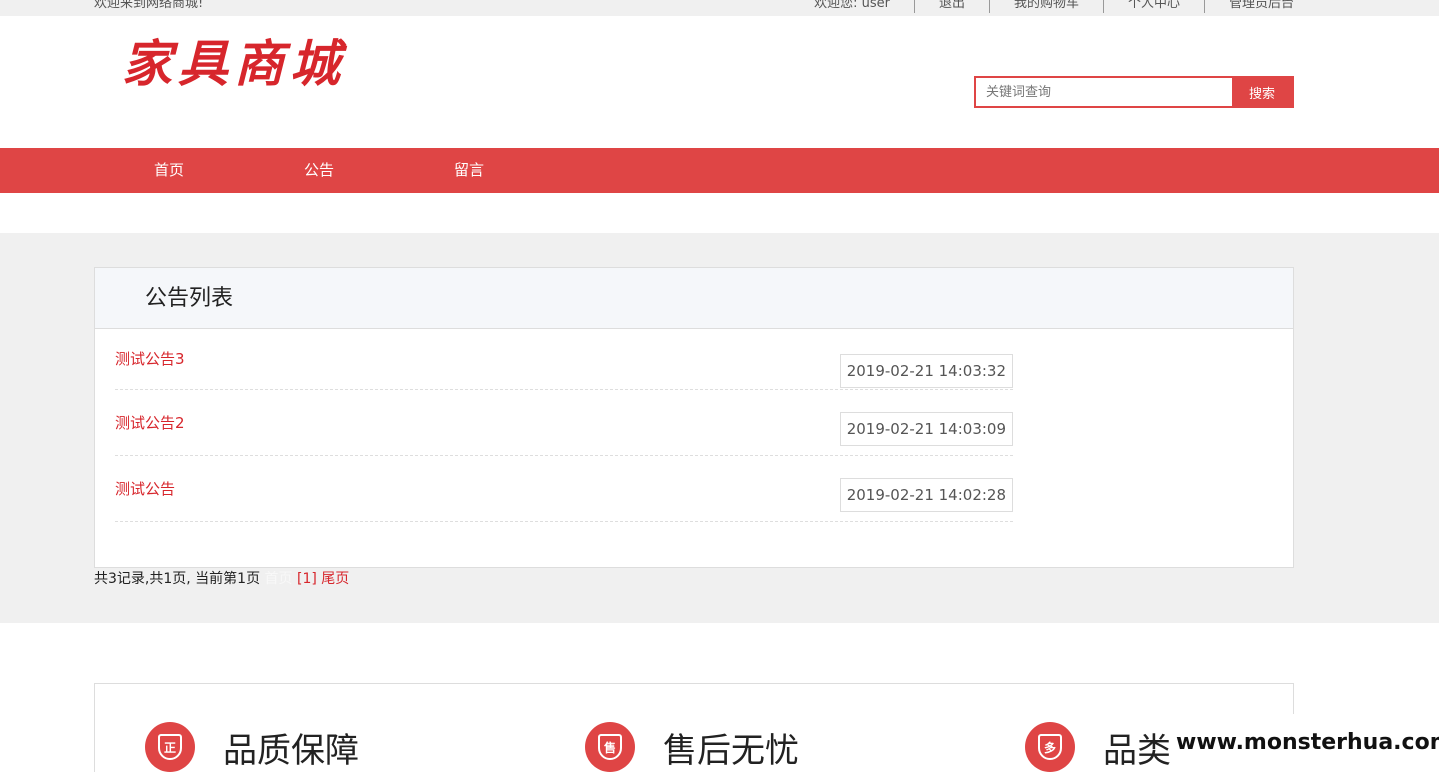  Describe the element at coordinates (719, 170) in the screenshot. I see `main-nav: 首页 公告 留言` at that location.